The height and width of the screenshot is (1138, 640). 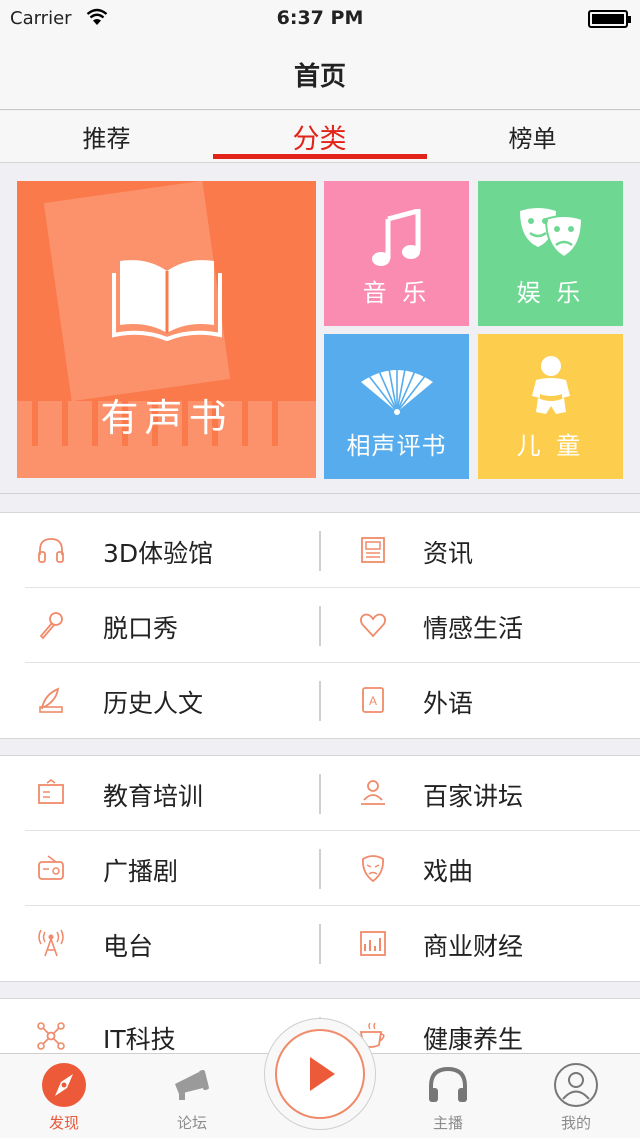 What do you see at coordinates (373, 792) in the screenshot?
I see `lecturer-icon` at bounding box center [373, 792].